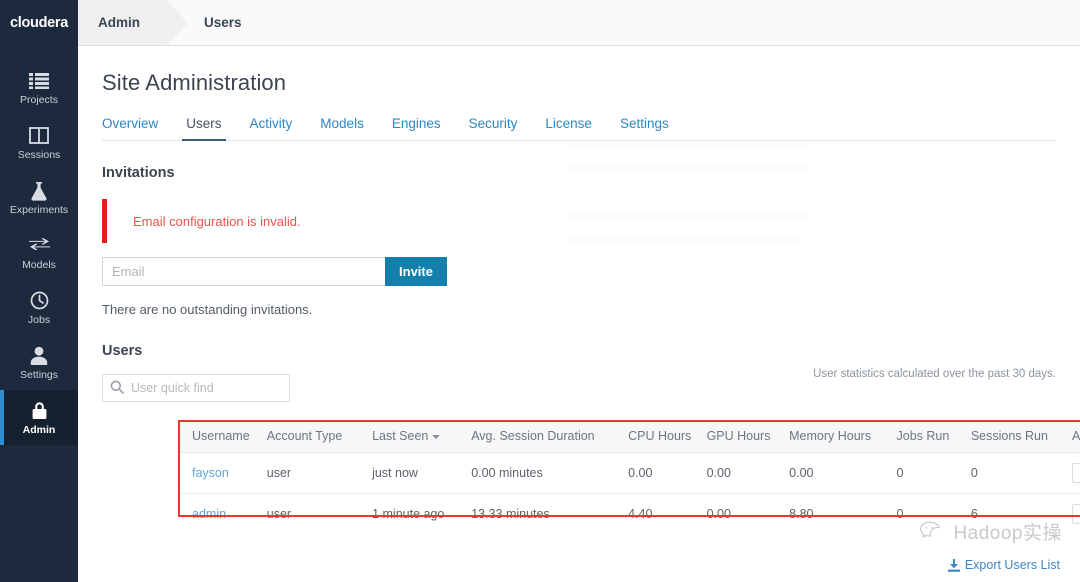 The image size is (1080, 582). What do you see at coordinates (39, 191) in the screenshot?
I see `flask-icon` at bounding box center [39, 191].